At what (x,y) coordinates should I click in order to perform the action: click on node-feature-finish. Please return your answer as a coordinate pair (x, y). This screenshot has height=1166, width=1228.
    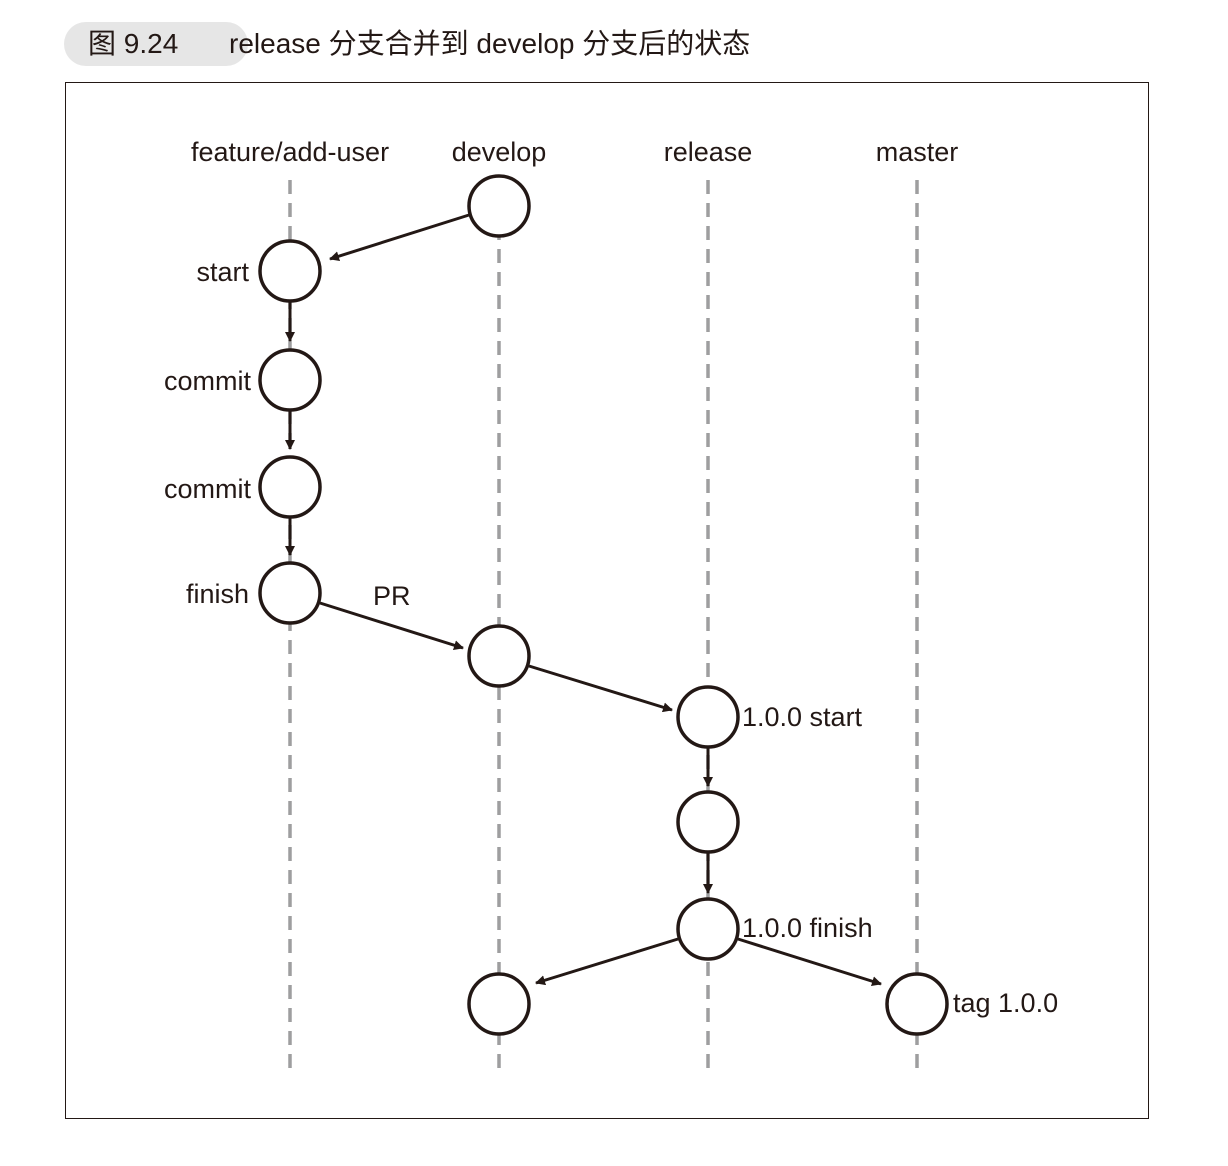
    Looking at the image, I should click on (290, 593).